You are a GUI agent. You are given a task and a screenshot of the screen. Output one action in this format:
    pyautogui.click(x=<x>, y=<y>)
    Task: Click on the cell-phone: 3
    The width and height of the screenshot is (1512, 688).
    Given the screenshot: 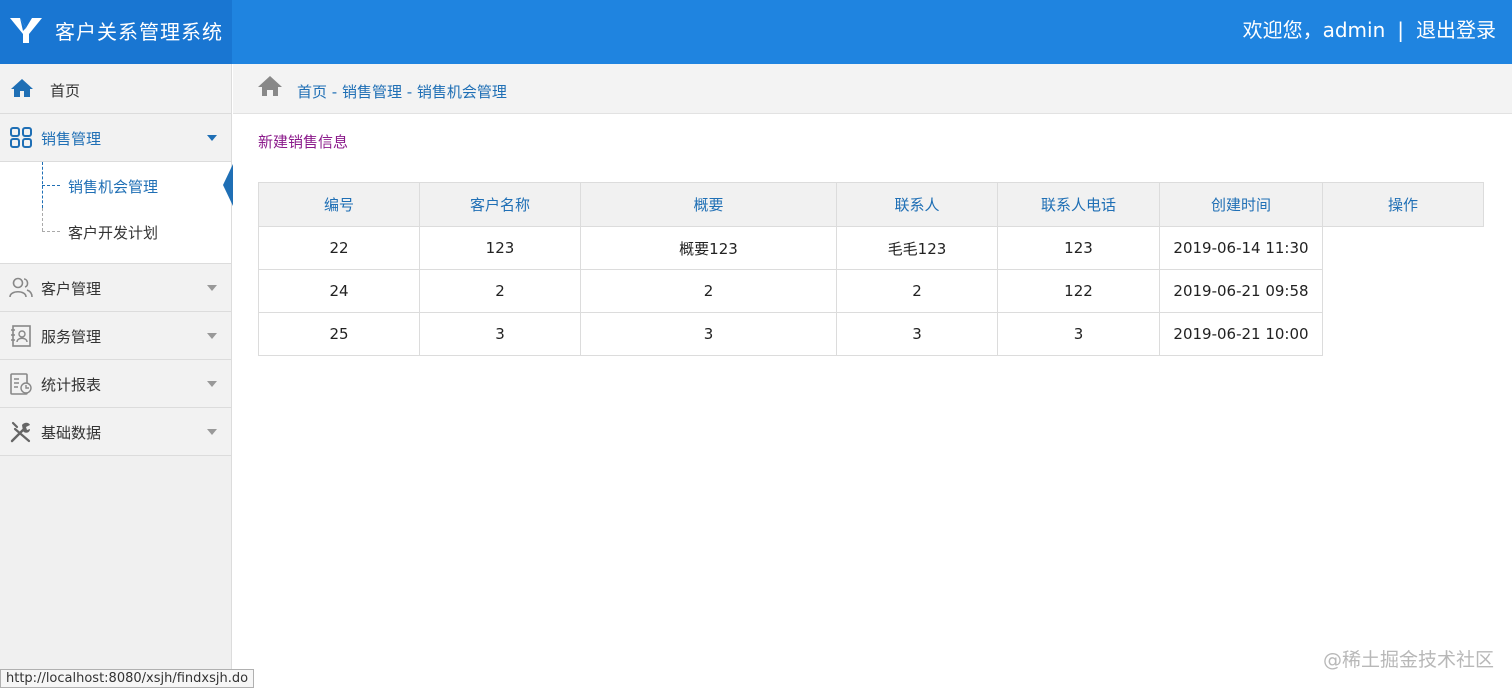 What is the action you would take?
    pyautogui.click(x=1078, y=334)
    